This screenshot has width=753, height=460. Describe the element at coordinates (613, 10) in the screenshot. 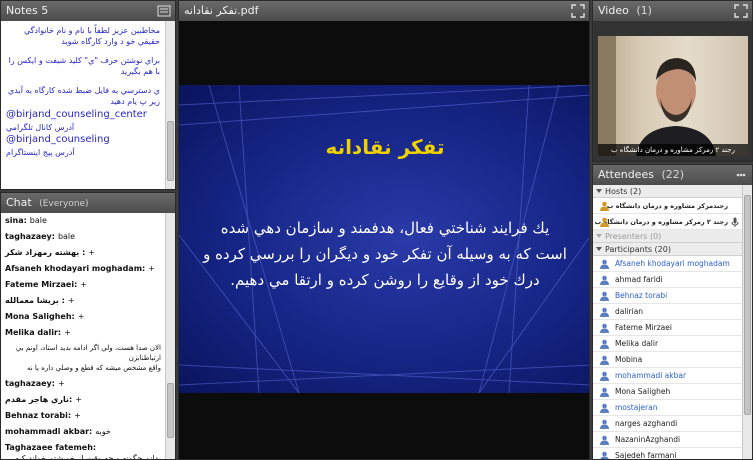

I see `video-title: Video` at that location.